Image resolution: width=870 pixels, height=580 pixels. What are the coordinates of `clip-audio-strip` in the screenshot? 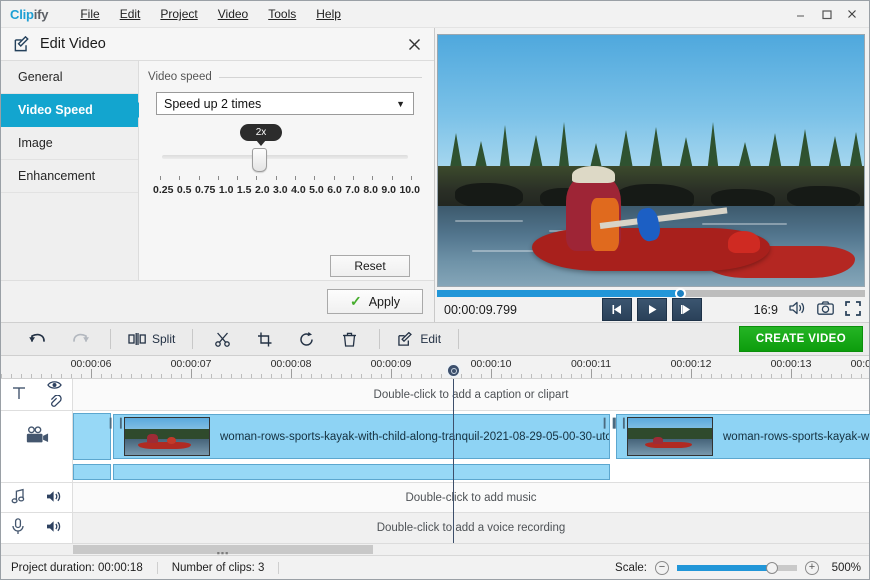 It's located at (361, 472).